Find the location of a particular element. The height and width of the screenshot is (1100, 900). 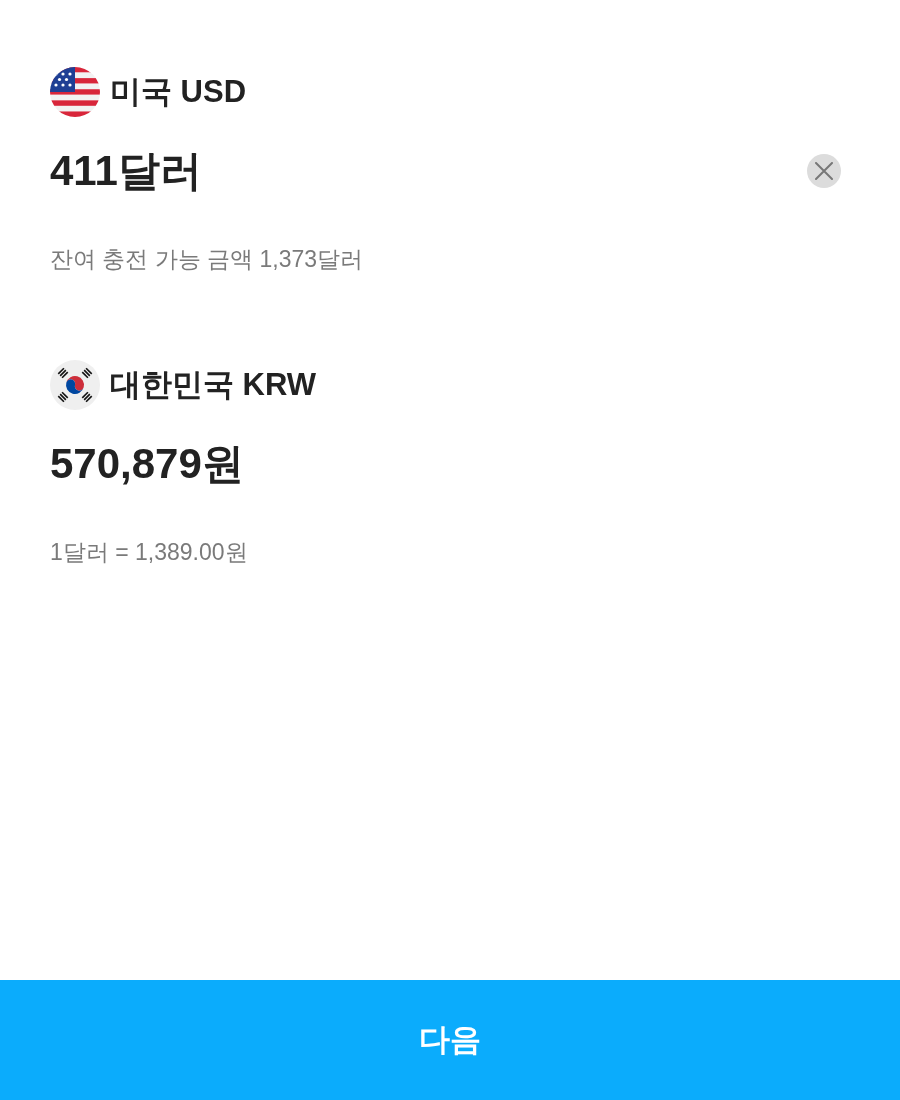

hint-text: 1달러 = 1,389.00원 is located at coordinates (149, 552).